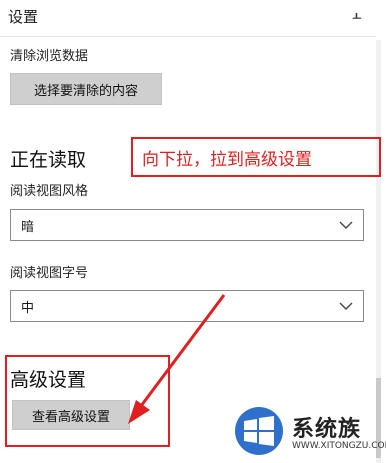  What do you see at coordinates (259, 431) in the screenshot?
I see `windows-logo-icon` at bounding box center [259, 431].